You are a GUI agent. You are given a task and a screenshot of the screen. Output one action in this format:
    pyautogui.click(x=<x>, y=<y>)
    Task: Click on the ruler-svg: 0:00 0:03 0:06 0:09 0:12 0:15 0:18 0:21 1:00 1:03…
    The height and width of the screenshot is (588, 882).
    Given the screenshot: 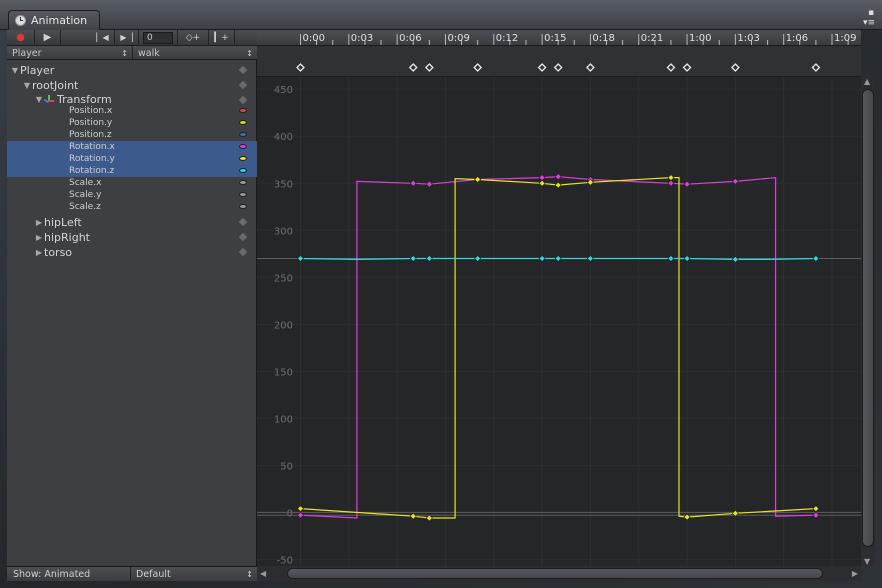 What is the action you would take?
    pyautogui.click(x=577, y=39)
    